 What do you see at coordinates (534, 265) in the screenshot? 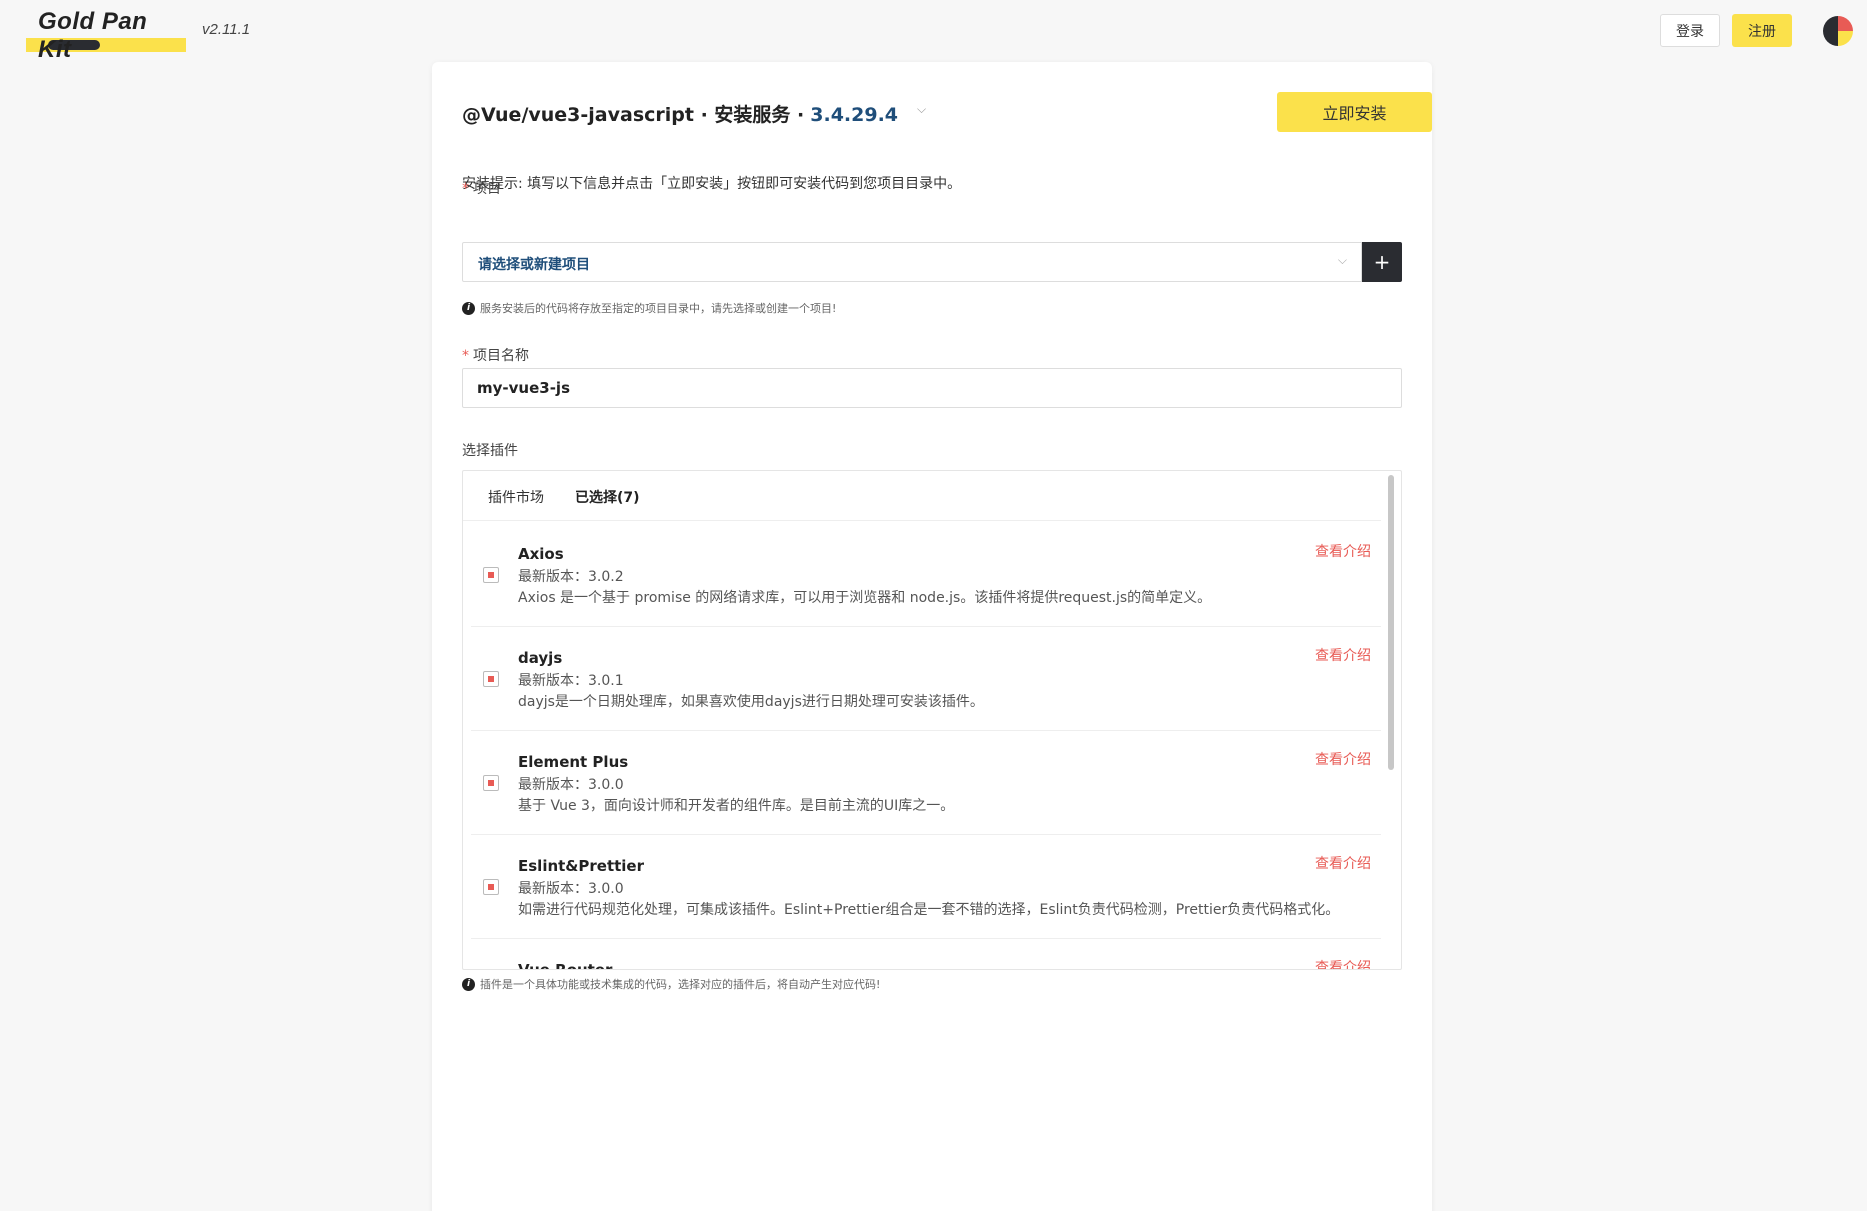
I see `project-select-placeholder: 请选择或新建项目` at bounding box center [534, 265].